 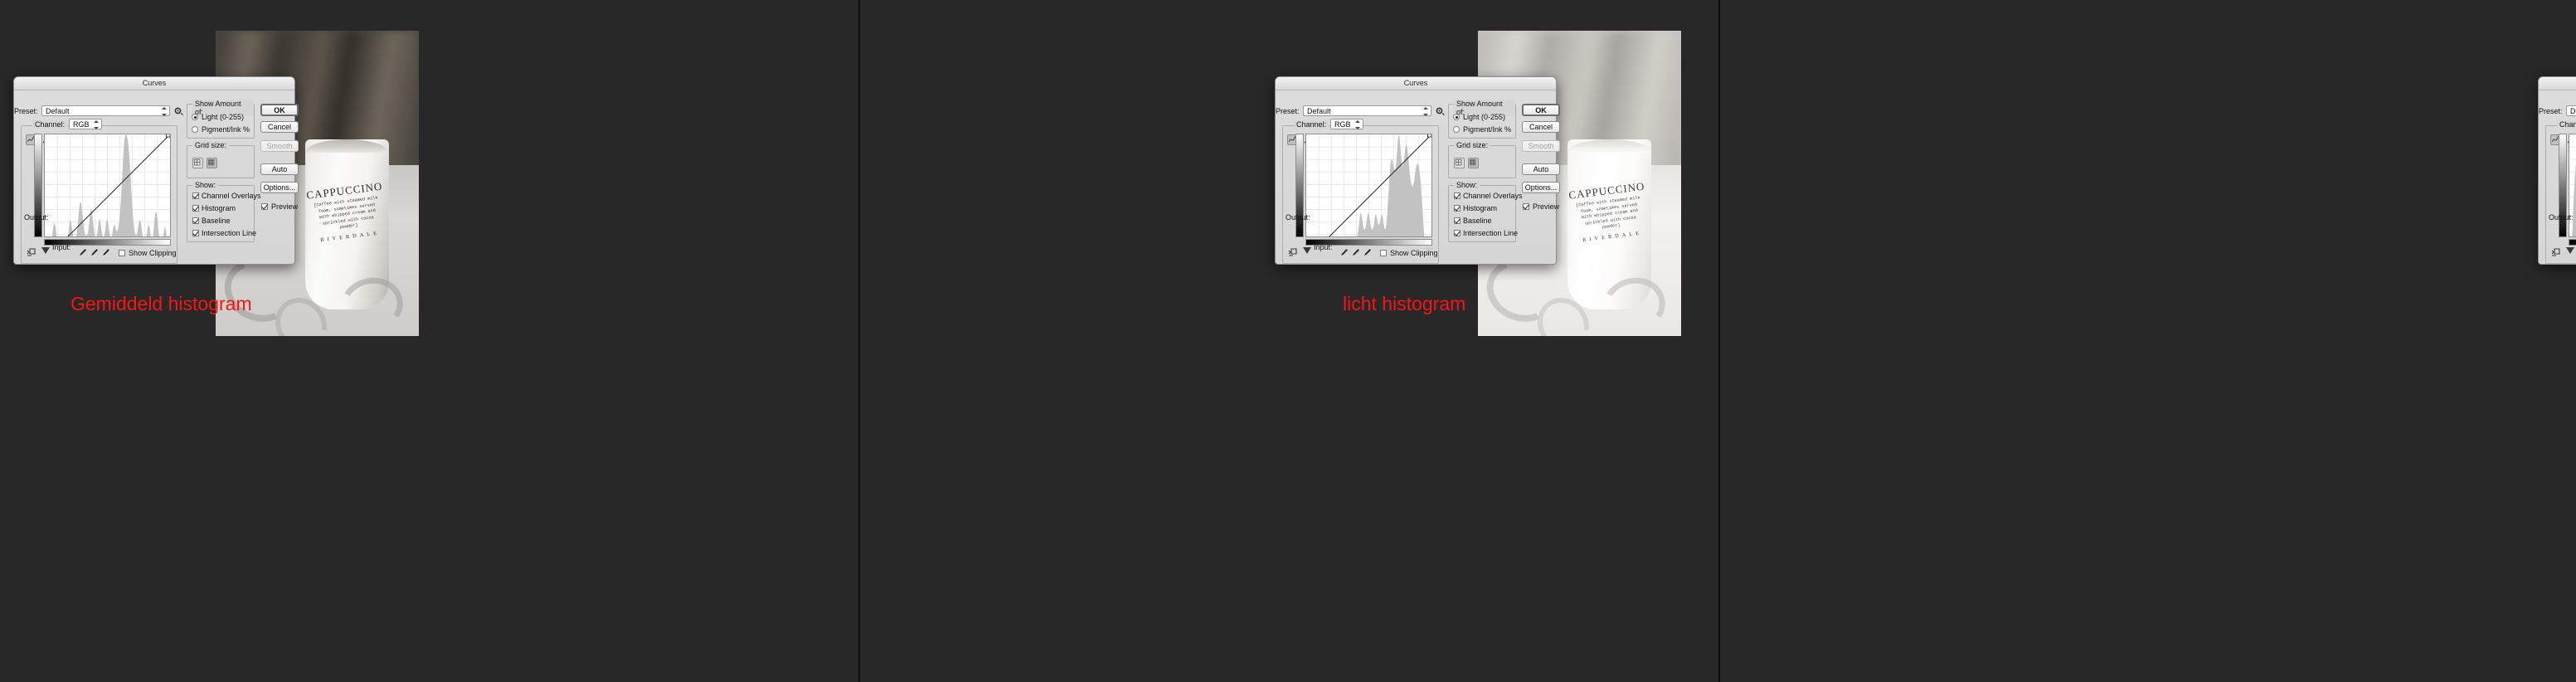 I want to click on output-label: Output:, so click(x=2562, y=218).